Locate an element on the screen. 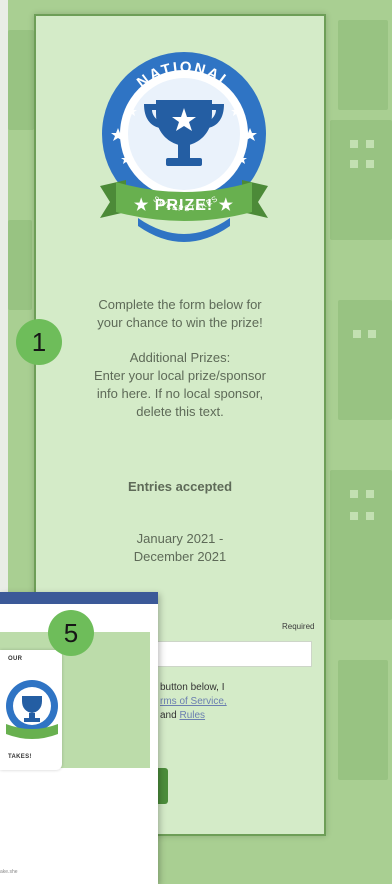 This screenshot has width=392, height=884. entry-date-range: January 2021 - December 2021 is located at coordinates (180, 548).